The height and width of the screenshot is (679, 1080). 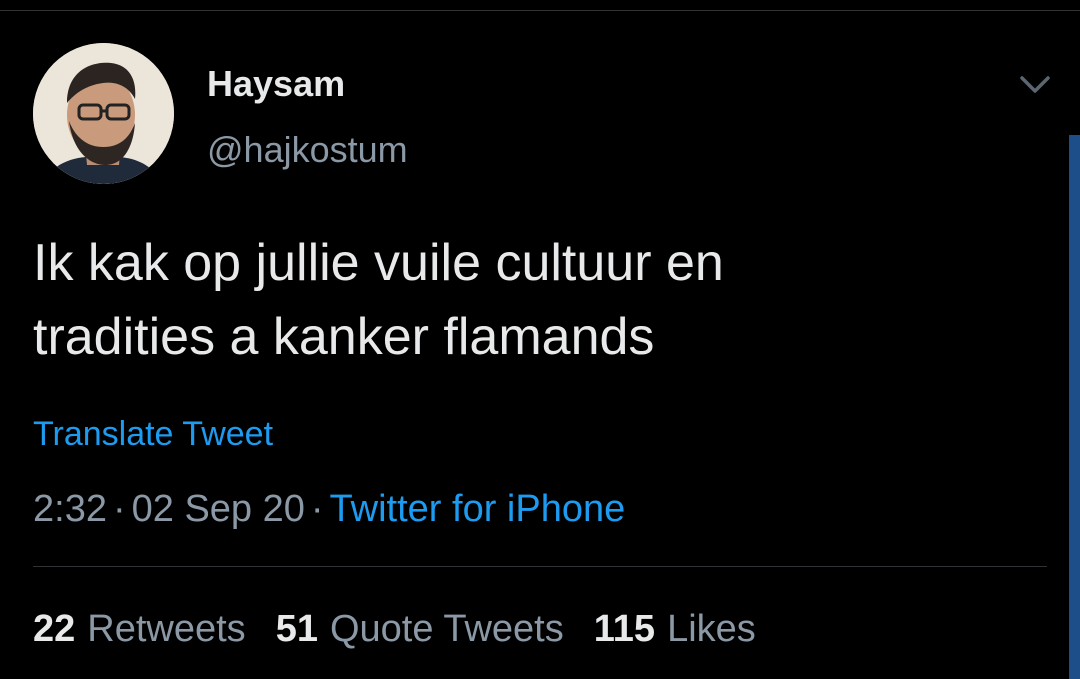 What do you see at coordinates (711, 629) in the screenshot?
I see `likes-label: Likes` at bounding box center [711, 629].